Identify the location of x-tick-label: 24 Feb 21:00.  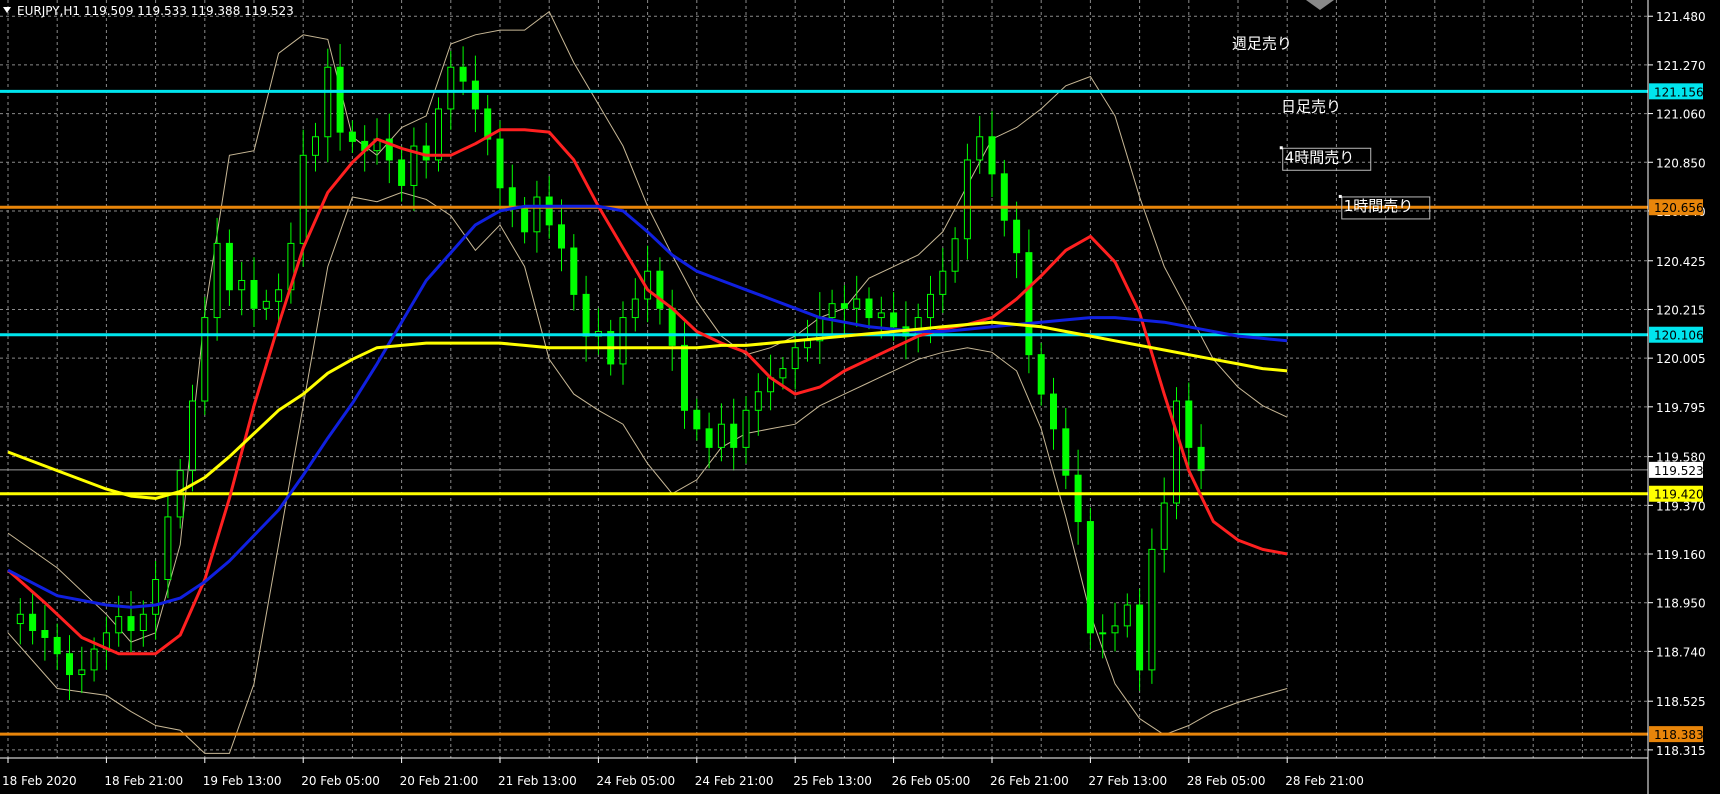
(734, 781).